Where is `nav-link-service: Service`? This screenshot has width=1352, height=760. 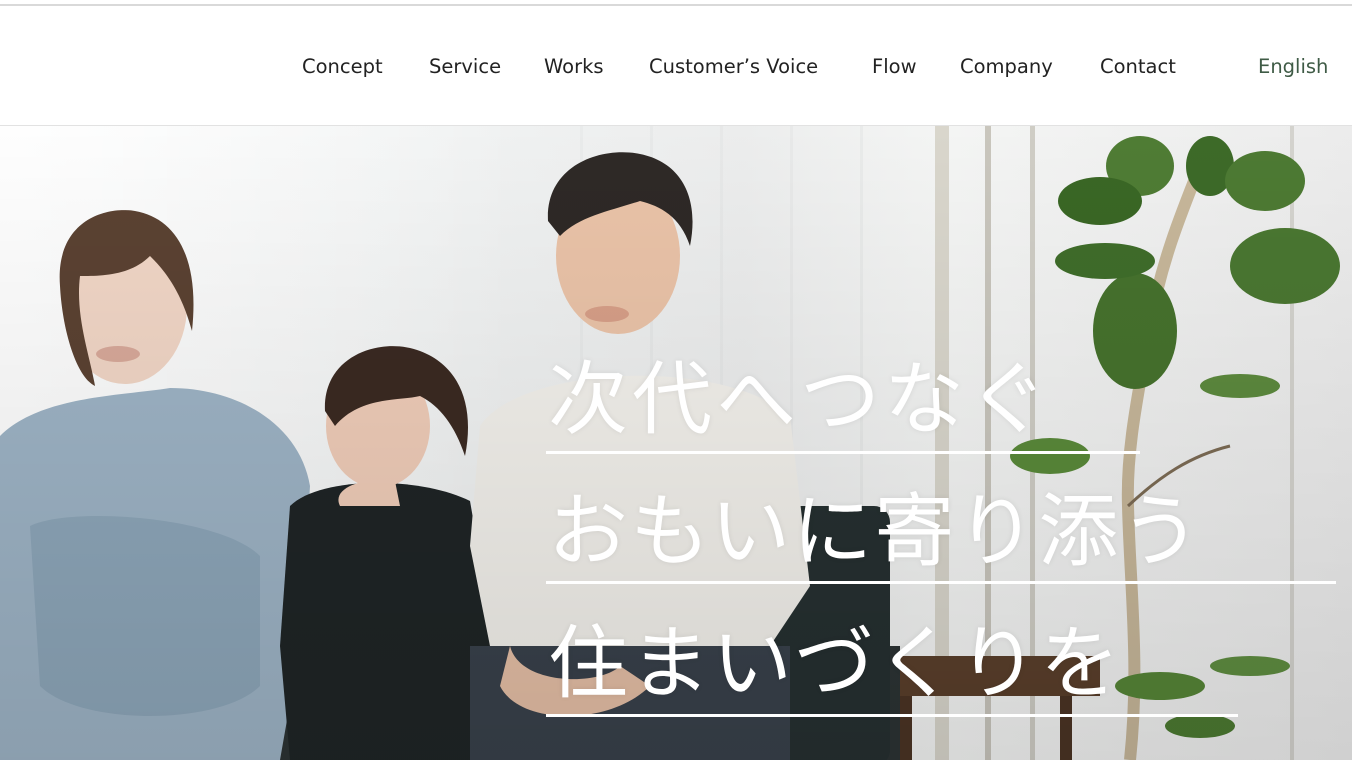
nav-link-service: Service is located at coordinates (465, 67).